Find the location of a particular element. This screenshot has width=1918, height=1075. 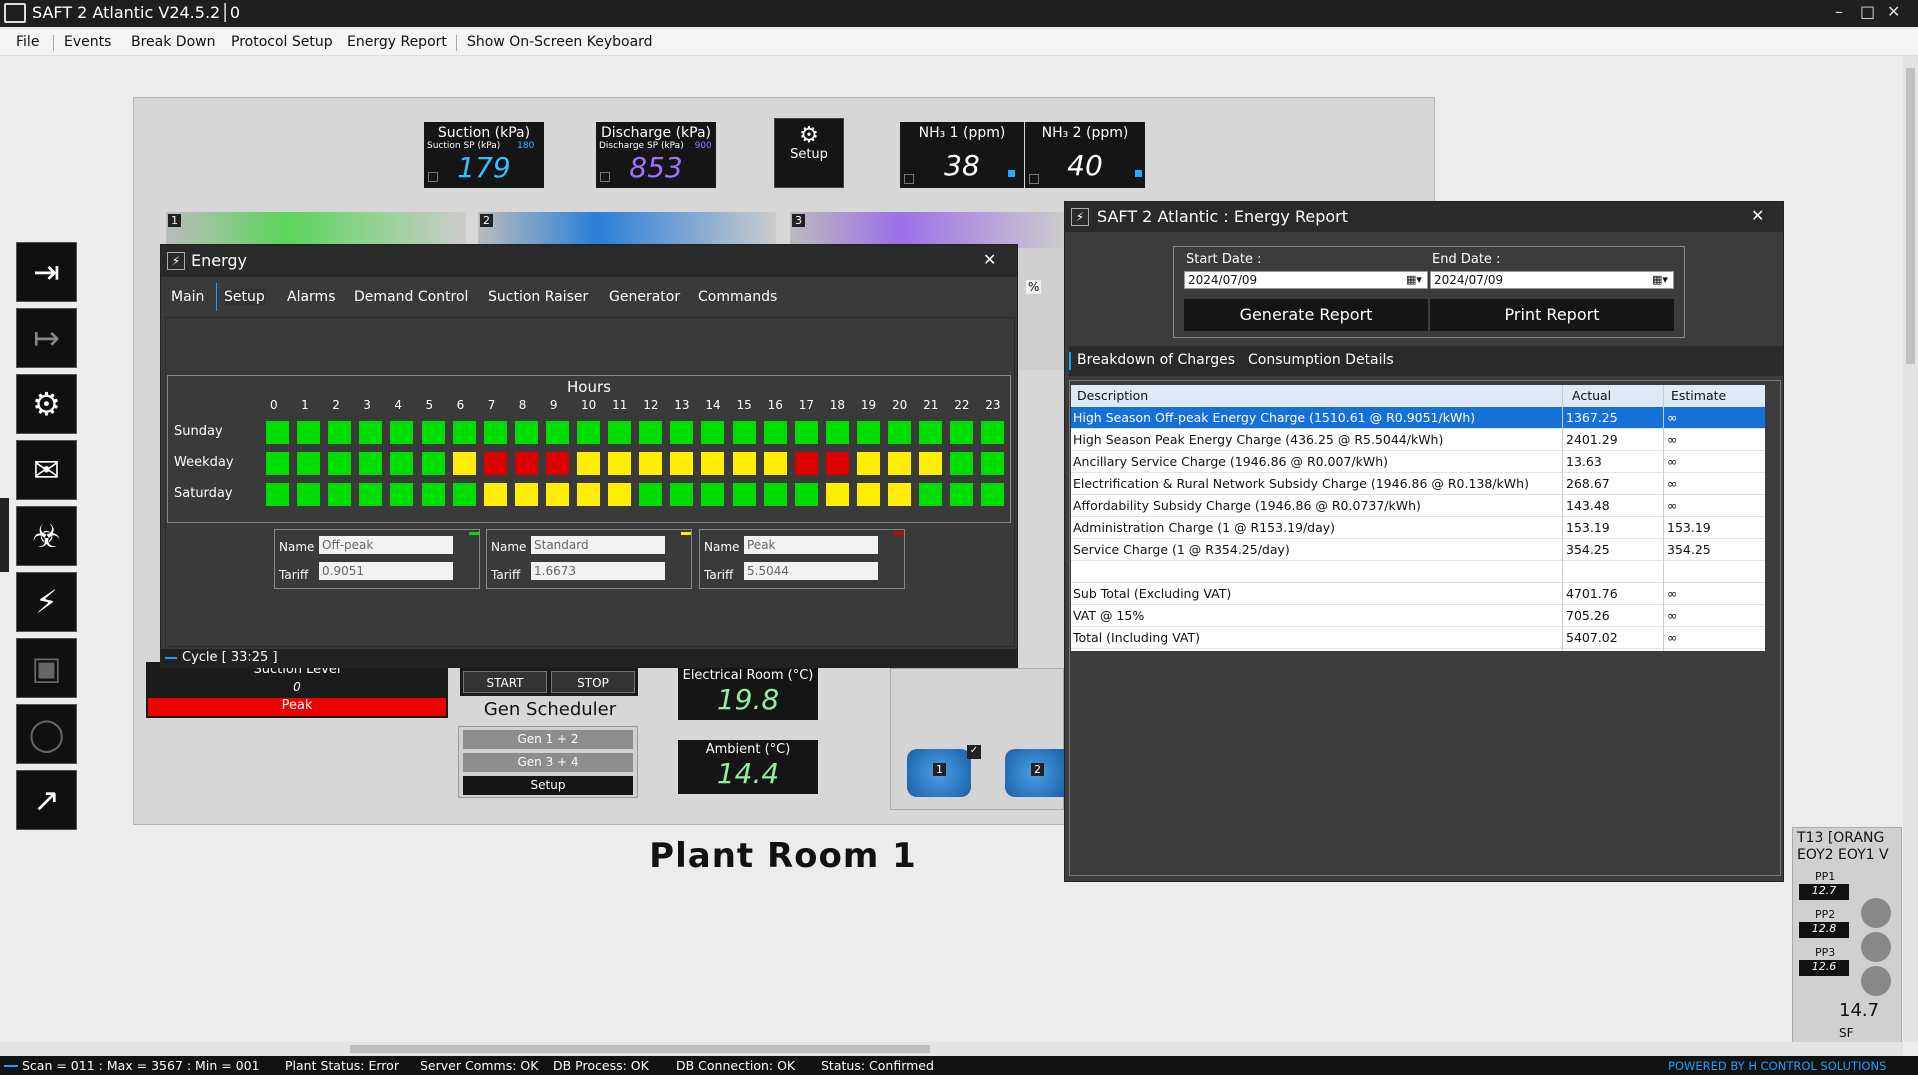

tab-alarms: Alarms is located at coordinates (311, 297).